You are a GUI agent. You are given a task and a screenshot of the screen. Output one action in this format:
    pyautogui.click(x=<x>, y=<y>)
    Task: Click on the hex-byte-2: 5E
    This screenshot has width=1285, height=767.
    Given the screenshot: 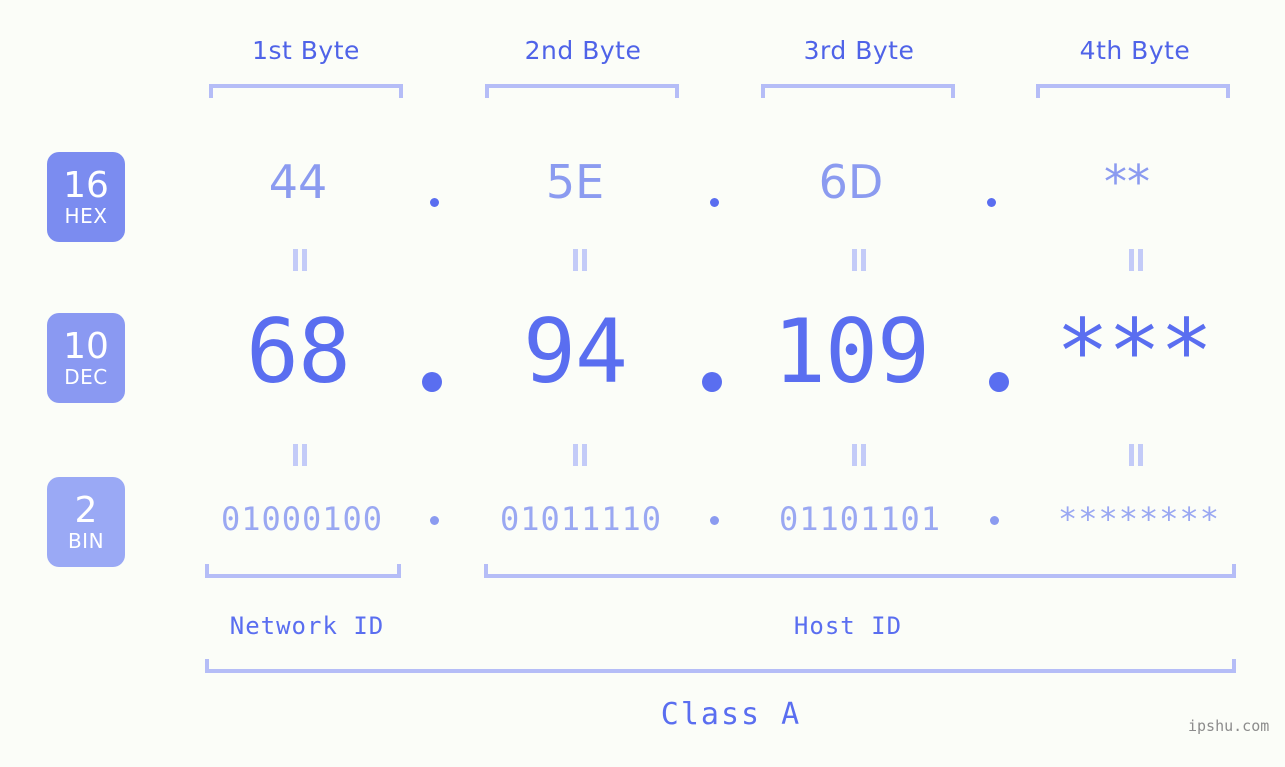 What is the action you would take?
    pyautogui.click(x=575, y=182)
    